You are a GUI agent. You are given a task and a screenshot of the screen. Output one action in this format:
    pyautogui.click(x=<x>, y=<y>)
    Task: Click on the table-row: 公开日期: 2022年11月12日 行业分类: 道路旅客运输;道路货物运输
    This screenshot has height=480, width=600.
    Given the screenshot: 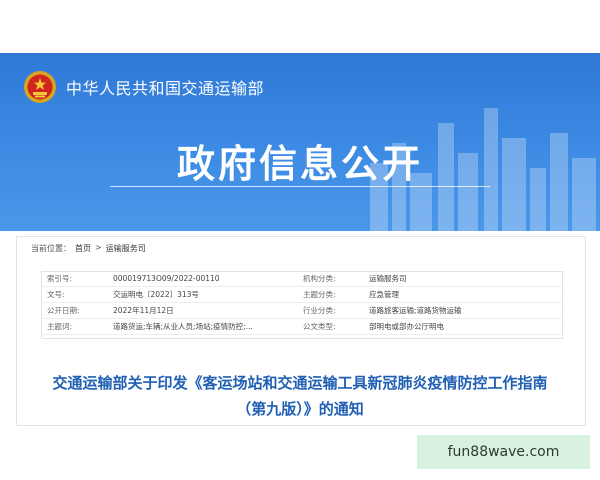 What is the action you would take?
    pyautogui.click(x=301, y=310)
    